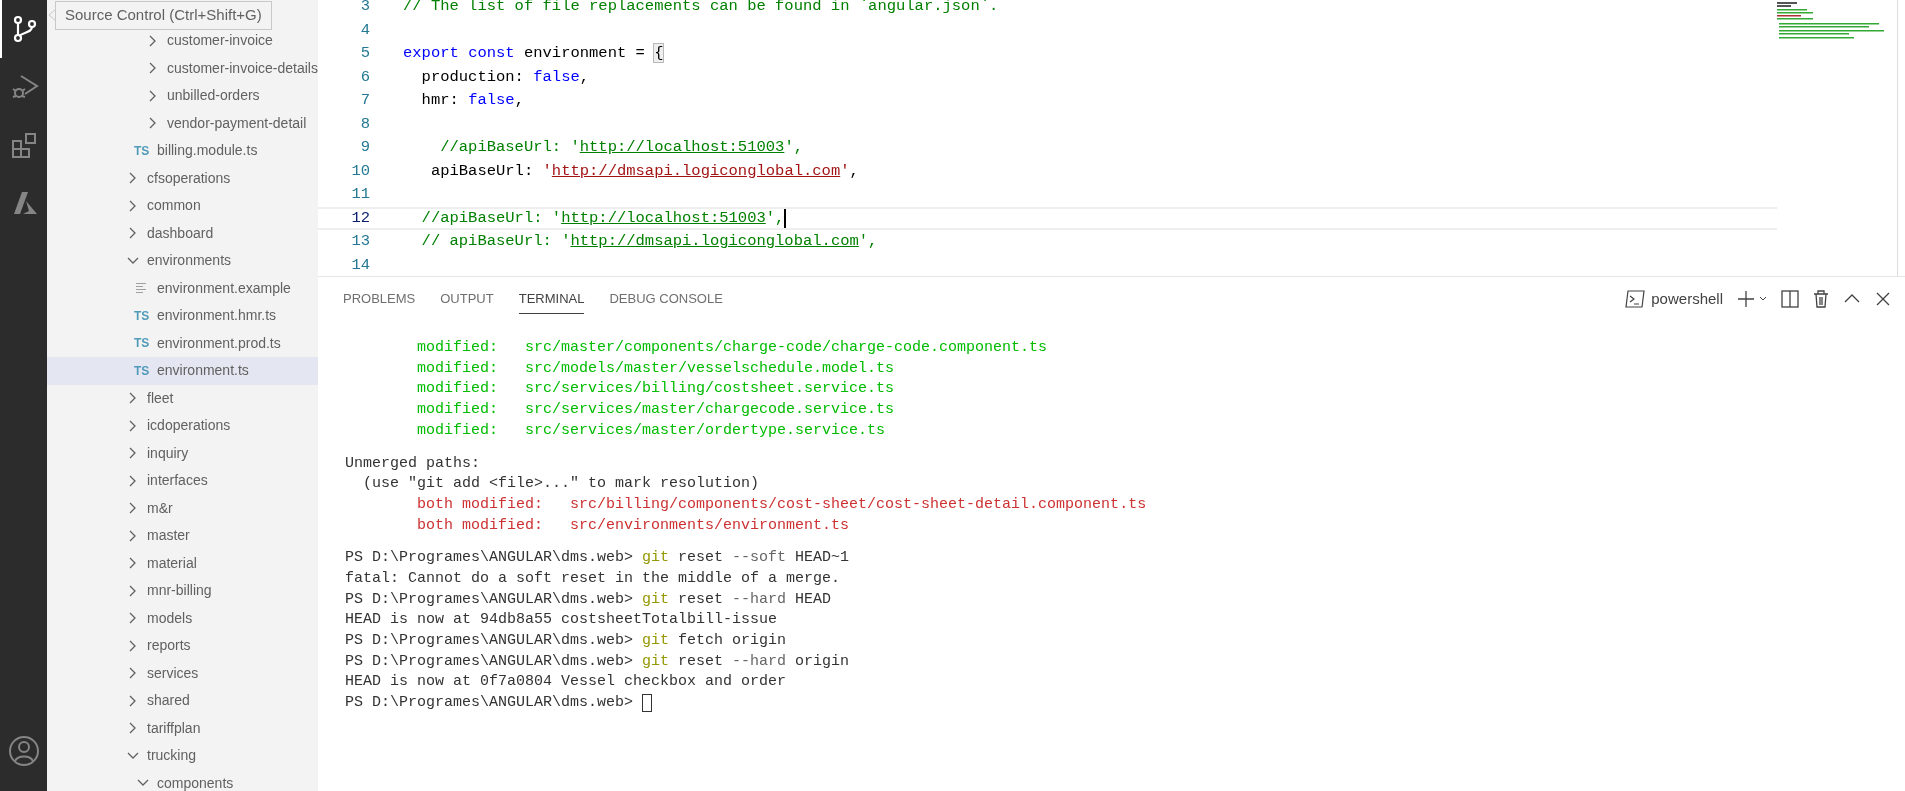  What do you see at coordinates (182, 426) in the screenshot?
I see `folder-item: icdoperations` at bounding box center [182, 426].